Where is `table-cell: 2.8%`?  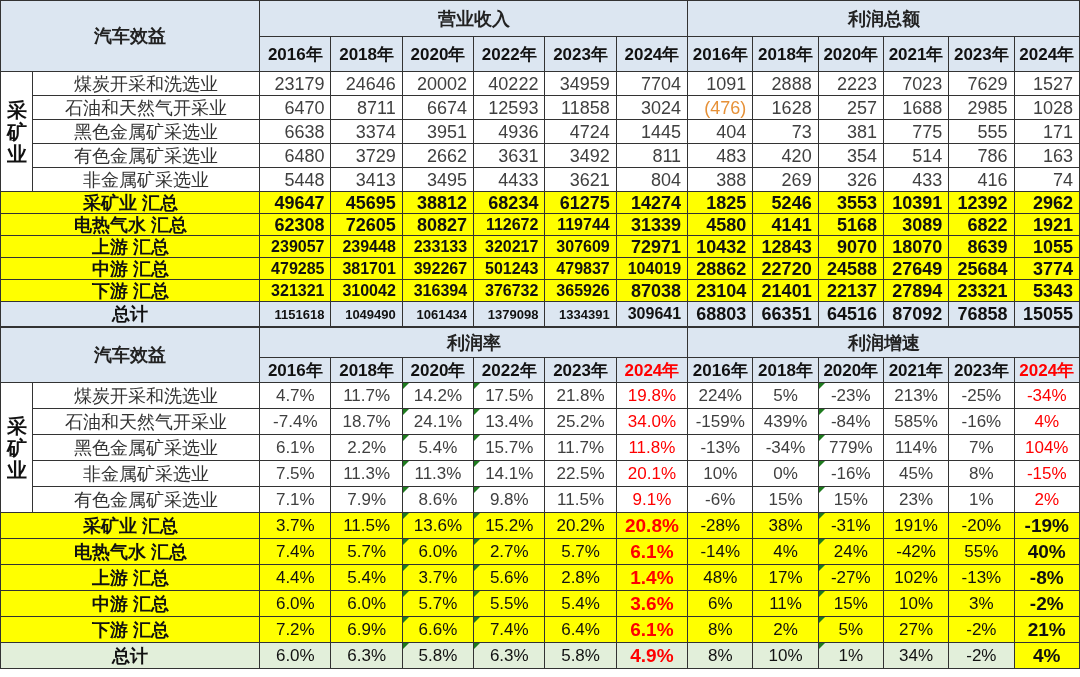 table-cell: 2.8% is located at coordinates (580, 577).